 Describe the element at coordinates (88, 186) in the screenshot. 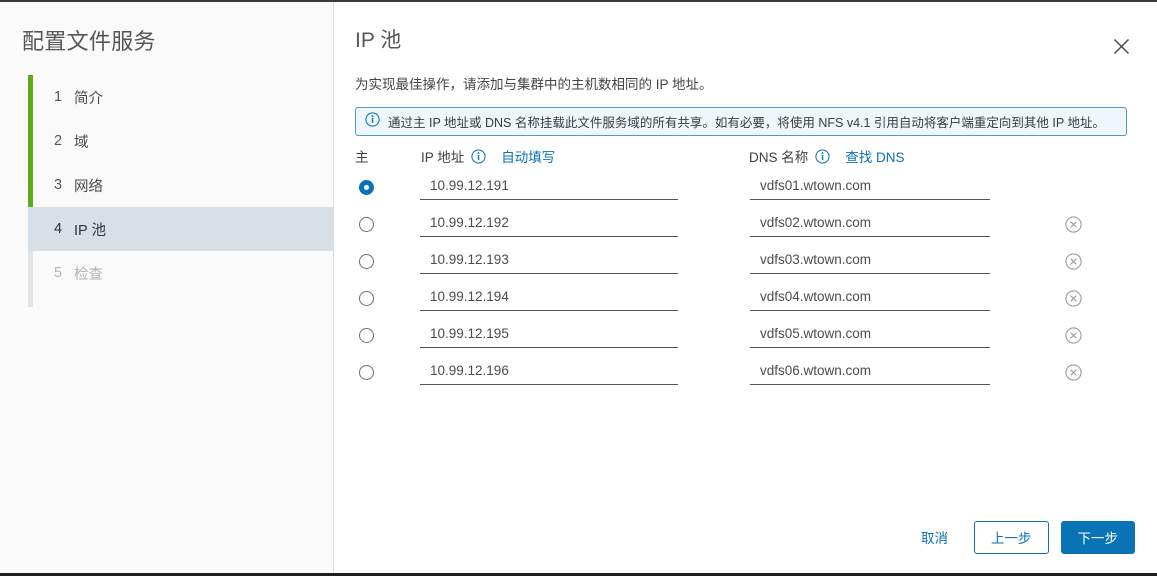

I see `step-label: 网络` at that location.